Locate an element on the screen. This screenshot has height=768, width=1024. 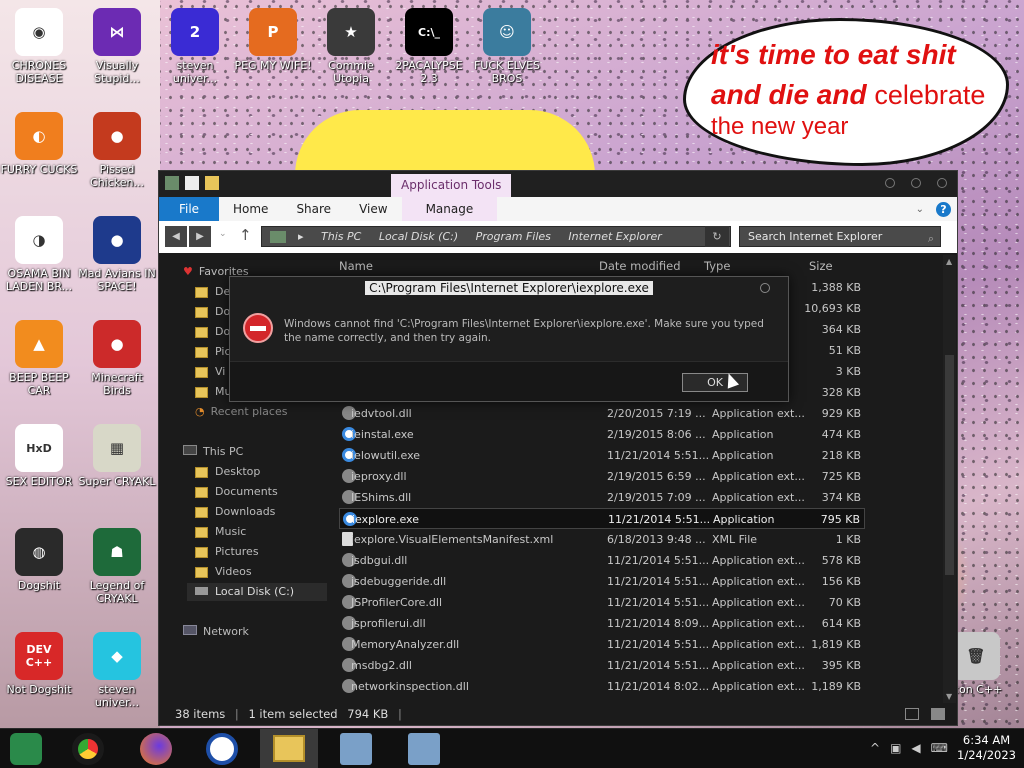
explorer-taskbar-active is located at coordinates (289, 748).